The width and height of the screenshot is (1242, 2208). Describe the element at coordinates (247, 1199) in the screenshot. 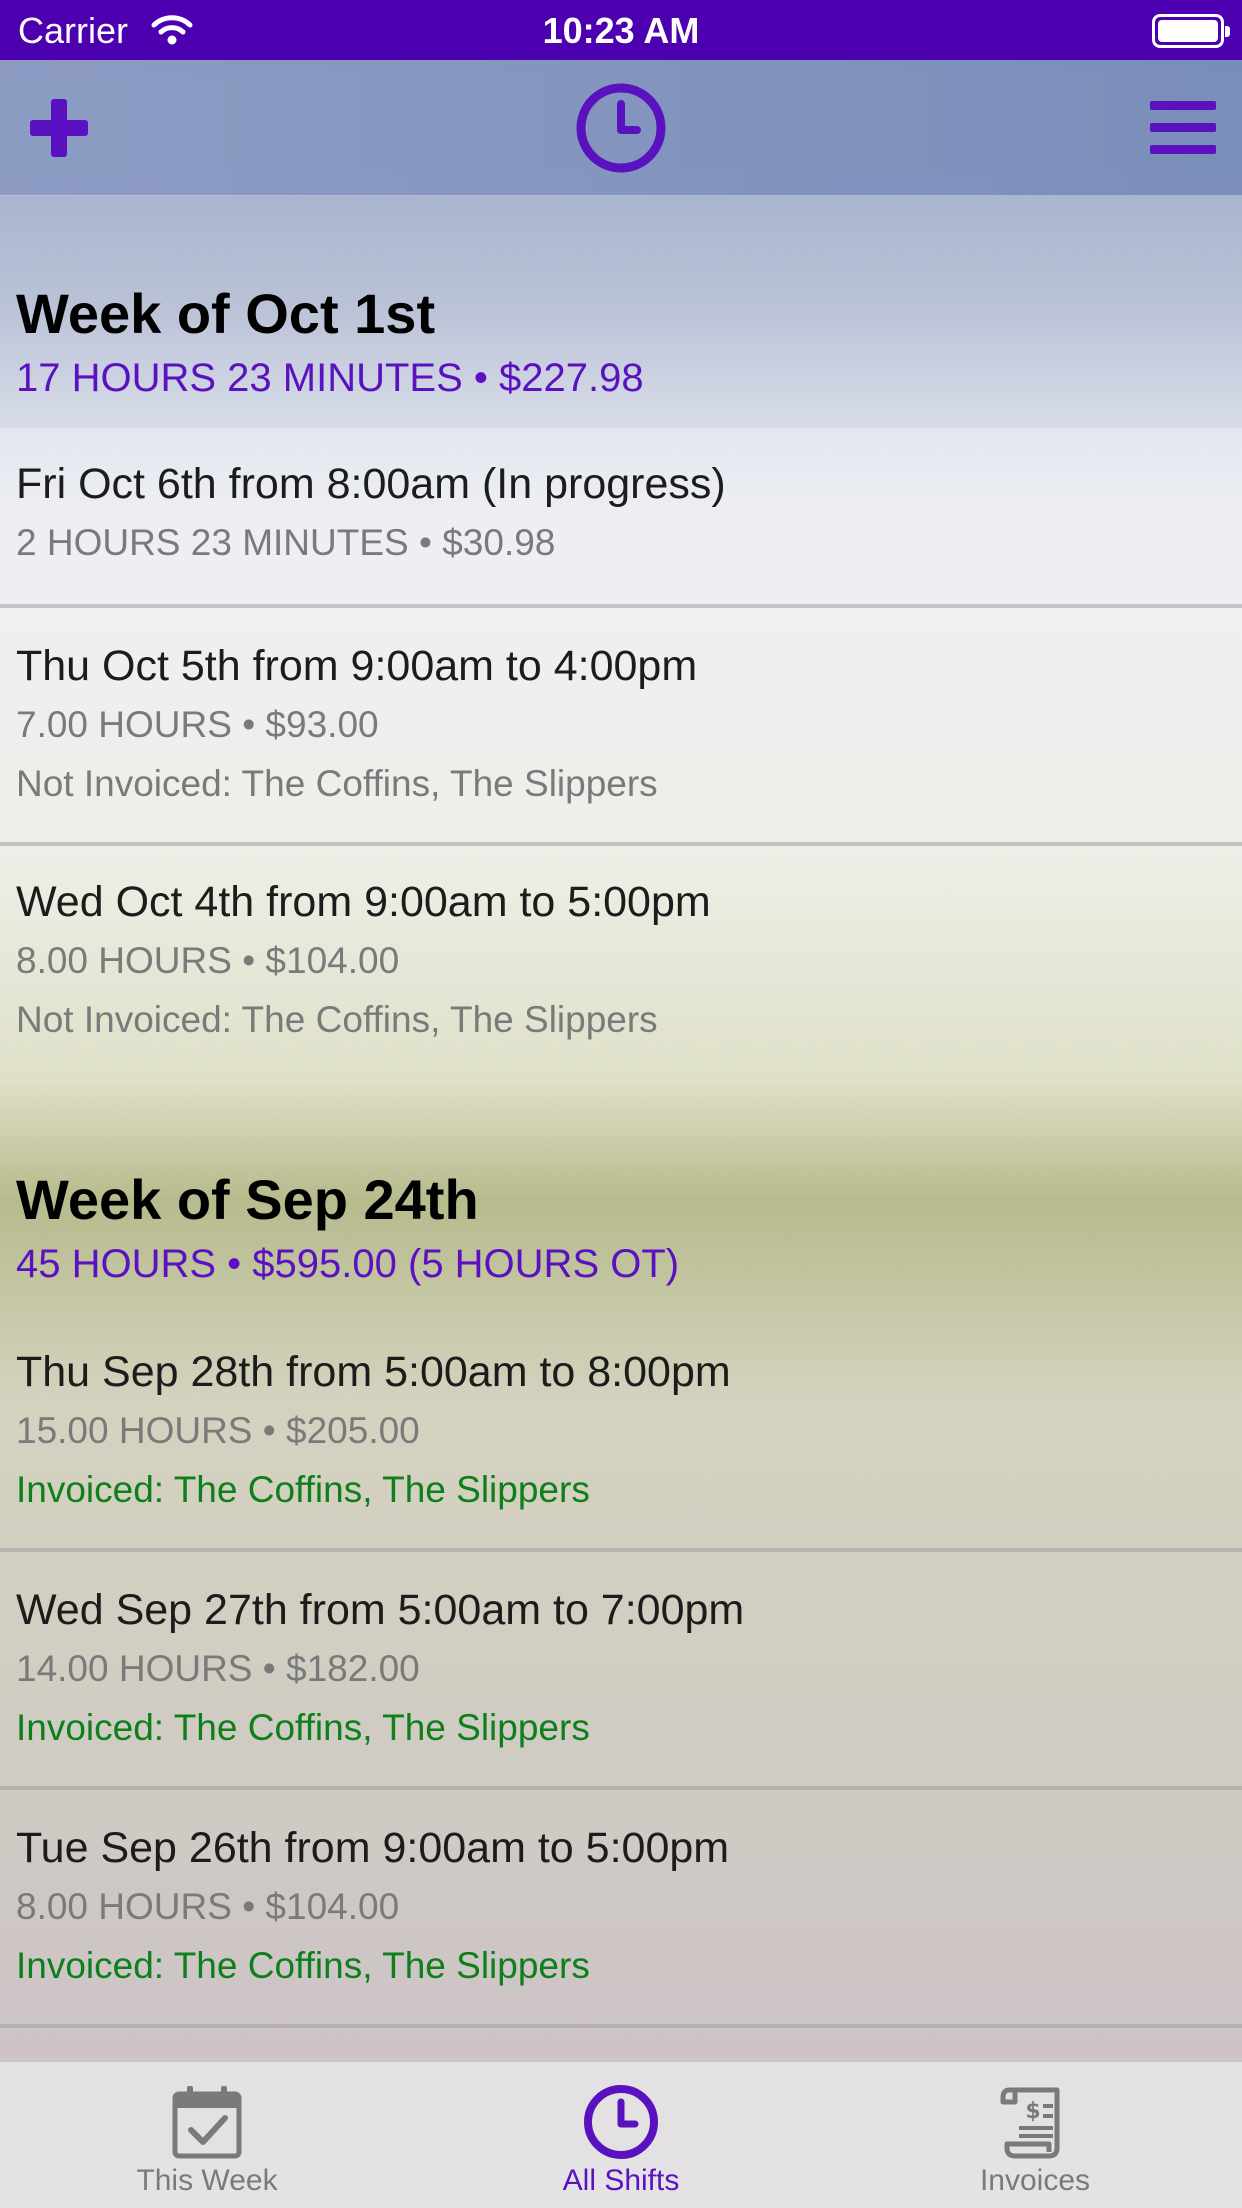

I see `week-title: Week of Sep 24th` at that location.